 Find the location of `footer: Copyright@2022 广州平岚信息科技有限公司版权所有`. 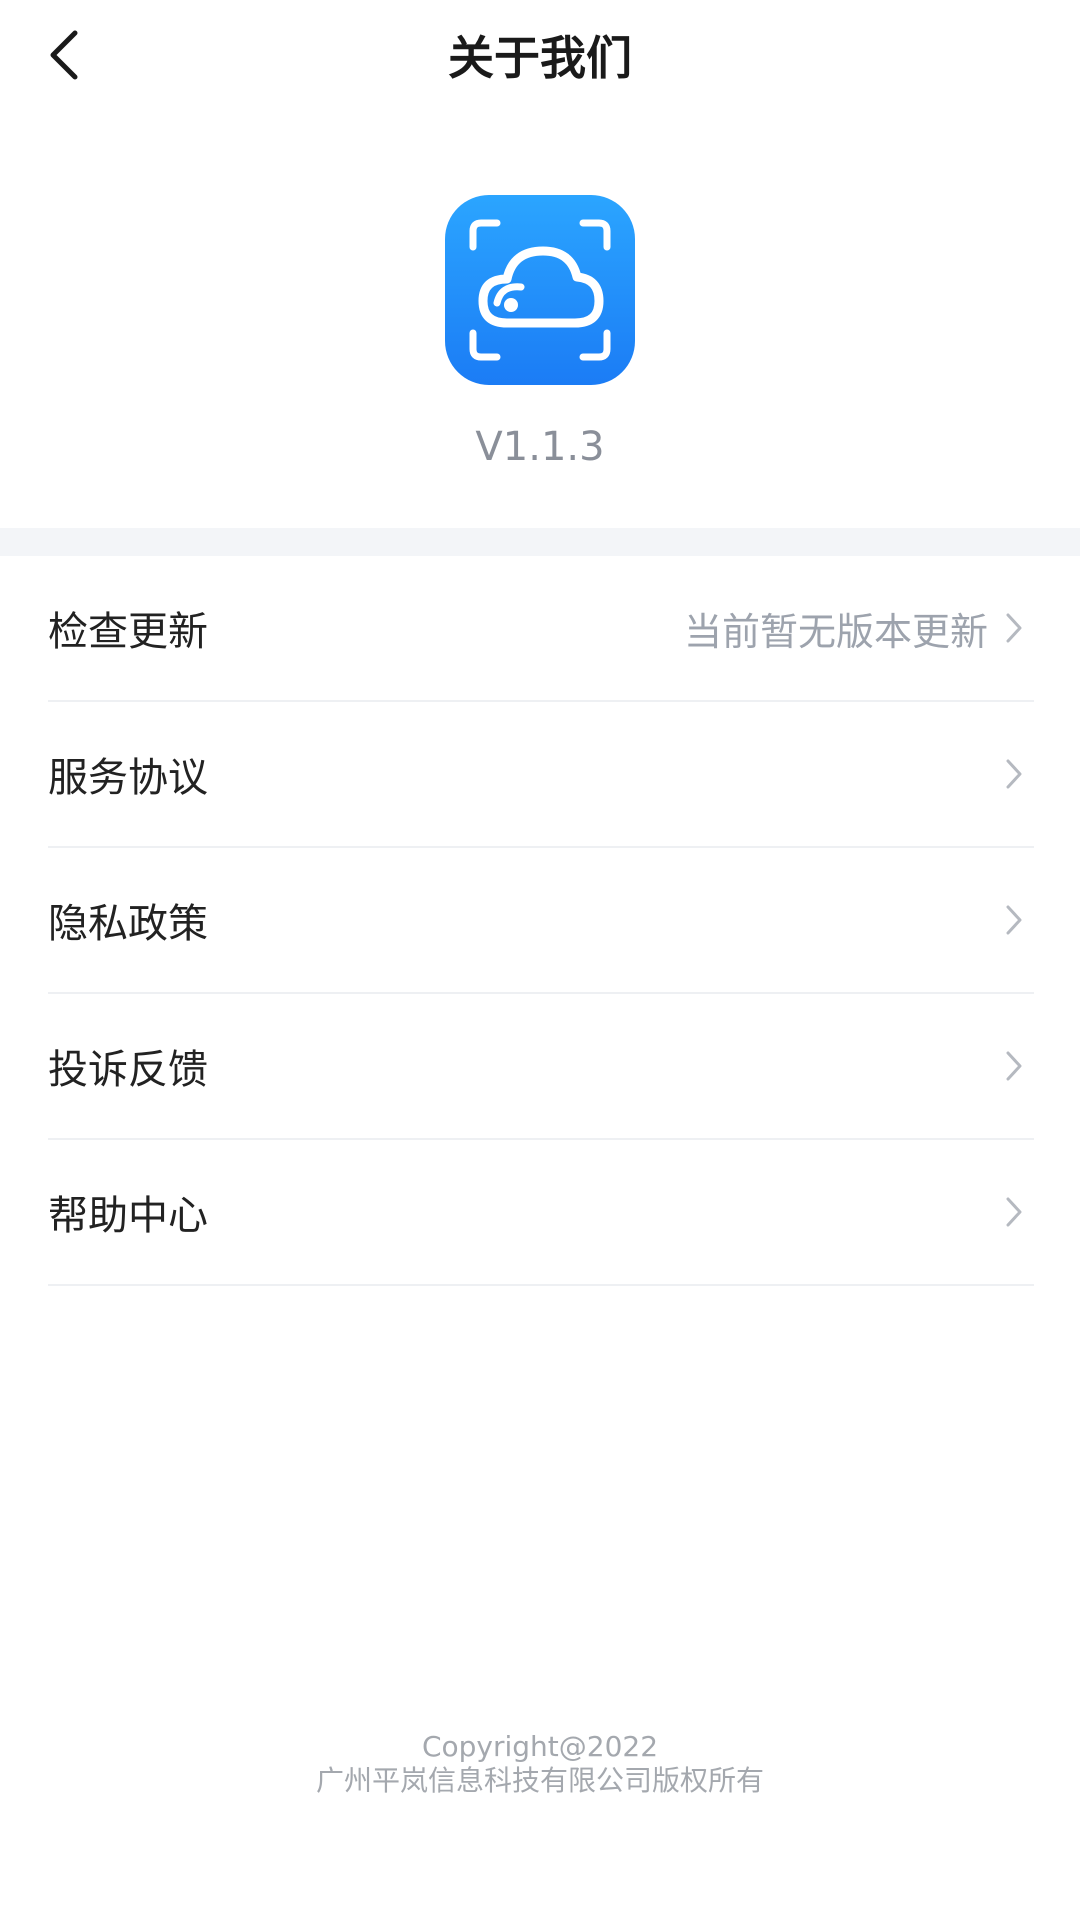

footer: Copyright@2022 广州平岚信息科技有限公司版权所有 is located at coordinates (540, 1764).